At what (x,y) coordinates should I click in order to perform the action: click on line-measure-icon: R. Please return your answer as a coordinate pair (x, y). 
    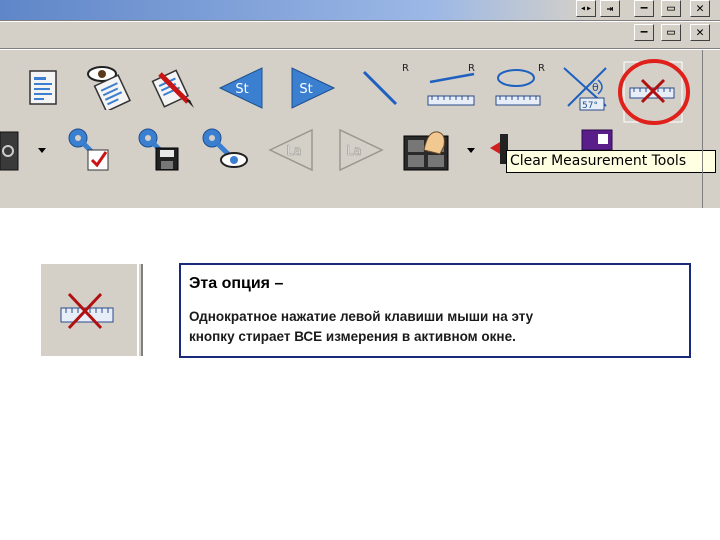
    Looking at the image, I should click on (385, 85).